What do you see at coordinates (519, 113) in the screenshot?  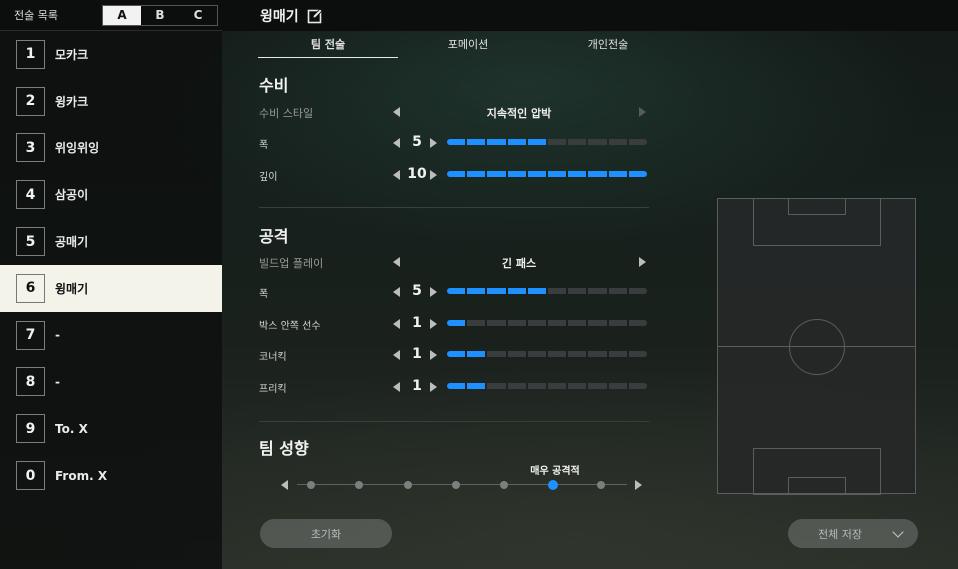 I see `defense-style-value: 지속적인 압박` at bounding box center [519, 113].